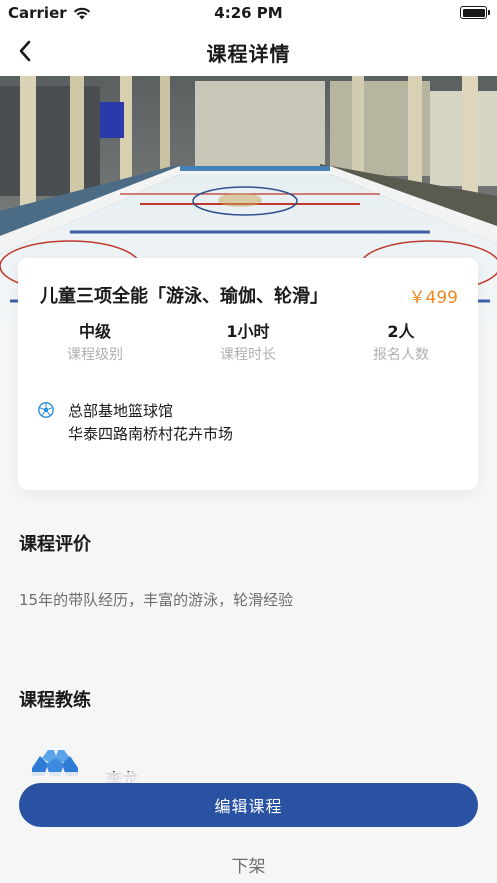 This screenshot has height=883, width=497. I want to click on course-price: ￥499, so click(433, 298).